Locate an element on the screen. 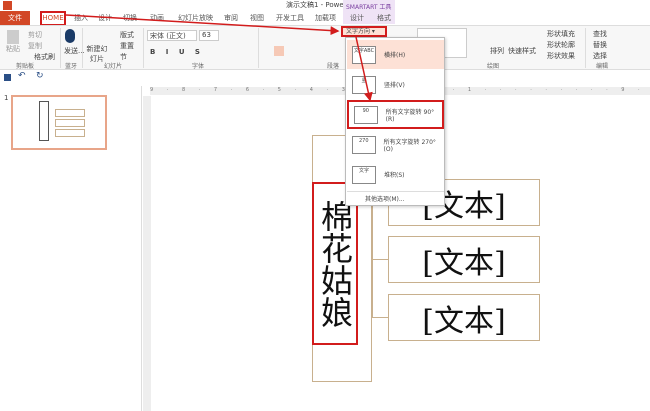 This screenshot has height=411, width=650. arrow-home-to-text-direction is located at coordinates (202, 25).